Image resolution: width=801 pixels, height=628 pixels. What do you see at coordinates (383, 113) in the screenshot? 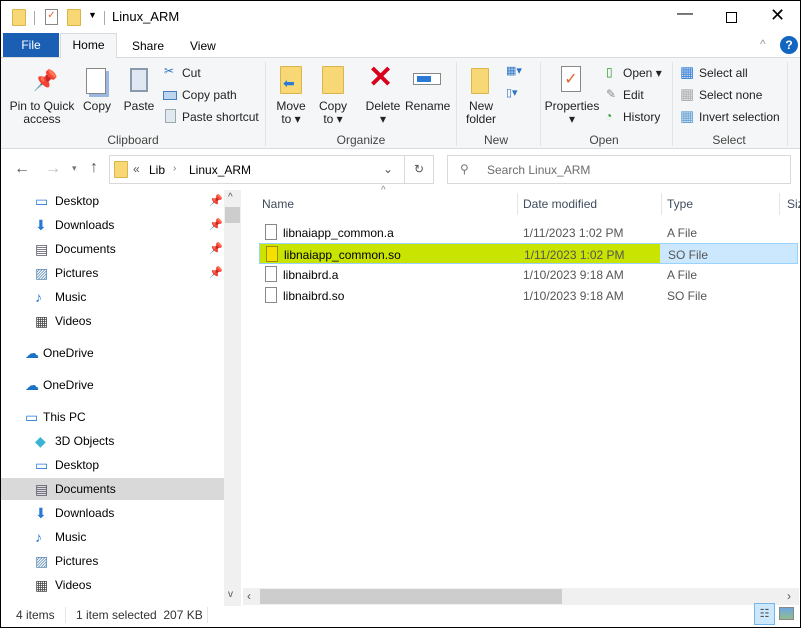
I see `delete-button: Delete ▾` at bounding box center [383, 113].